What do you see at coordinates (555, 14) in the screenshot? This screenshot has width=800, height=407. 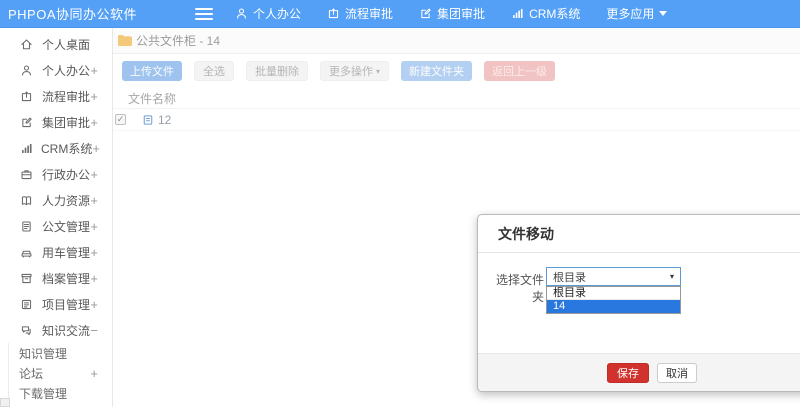 I see `topnav-label: CRM系统` at bounding box center [555, 14].